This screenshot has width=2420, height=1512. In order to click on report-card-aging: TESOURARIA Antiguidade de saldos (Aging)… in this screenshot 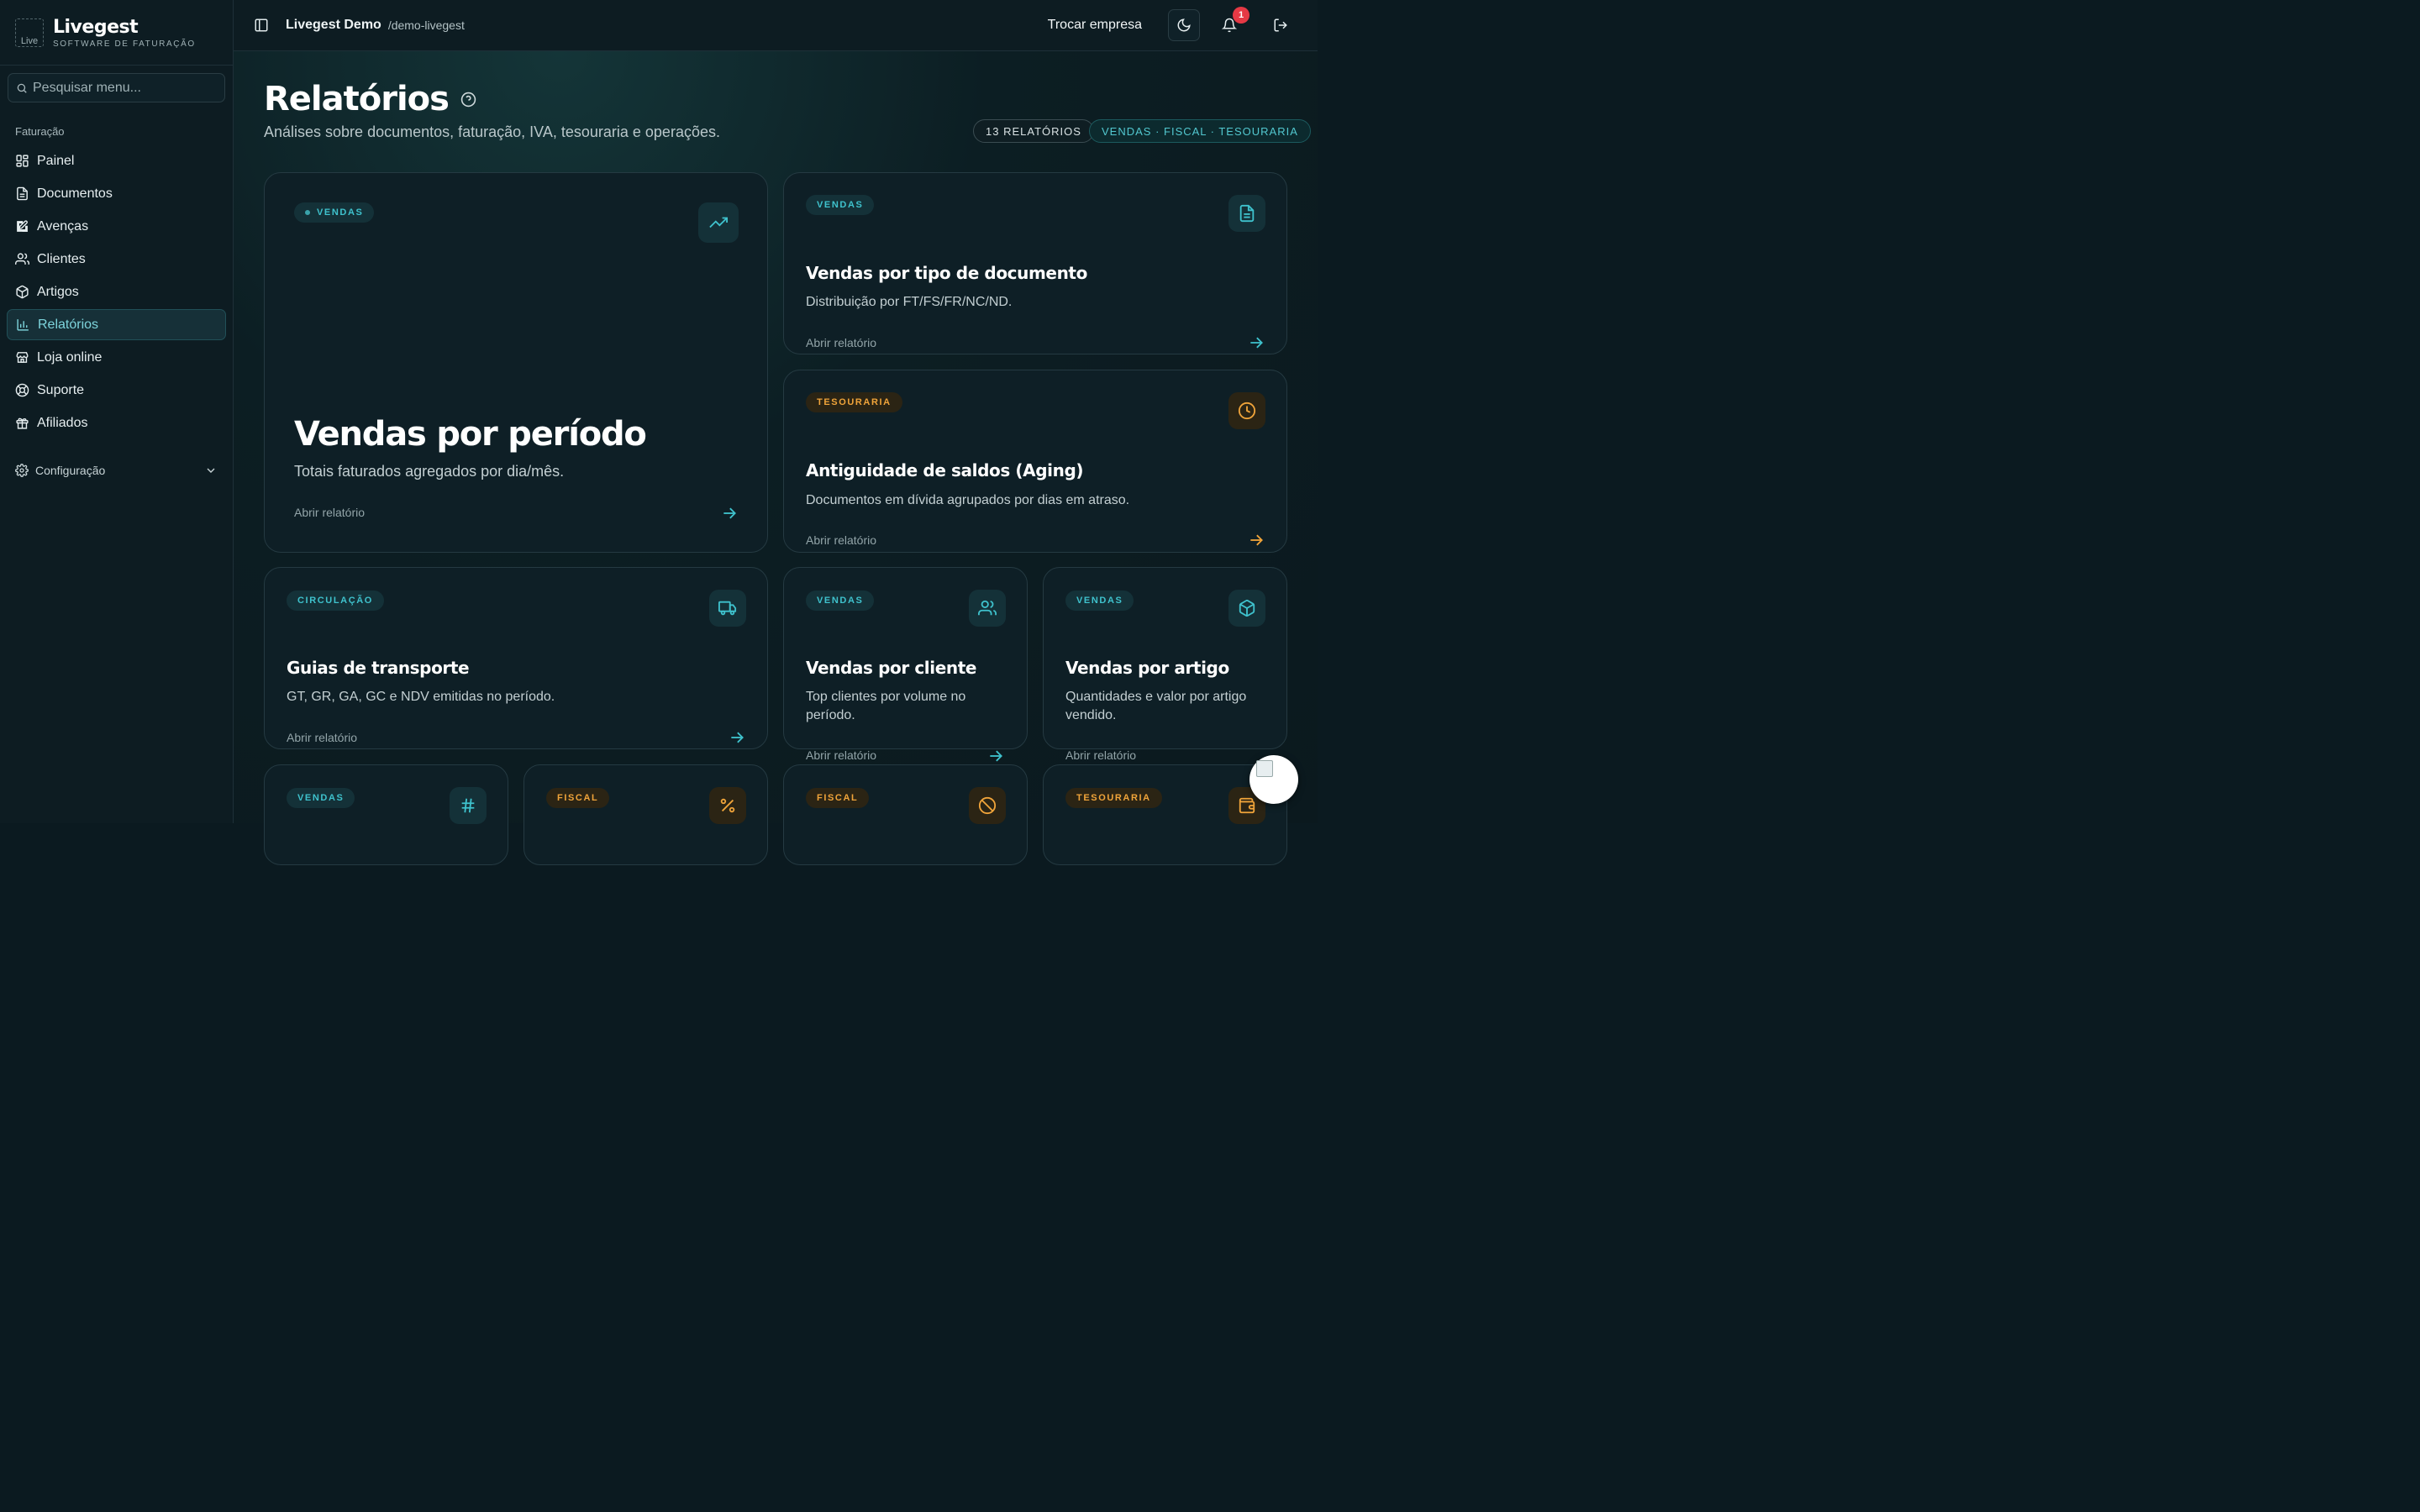, I will do `click(1035, 461)`.